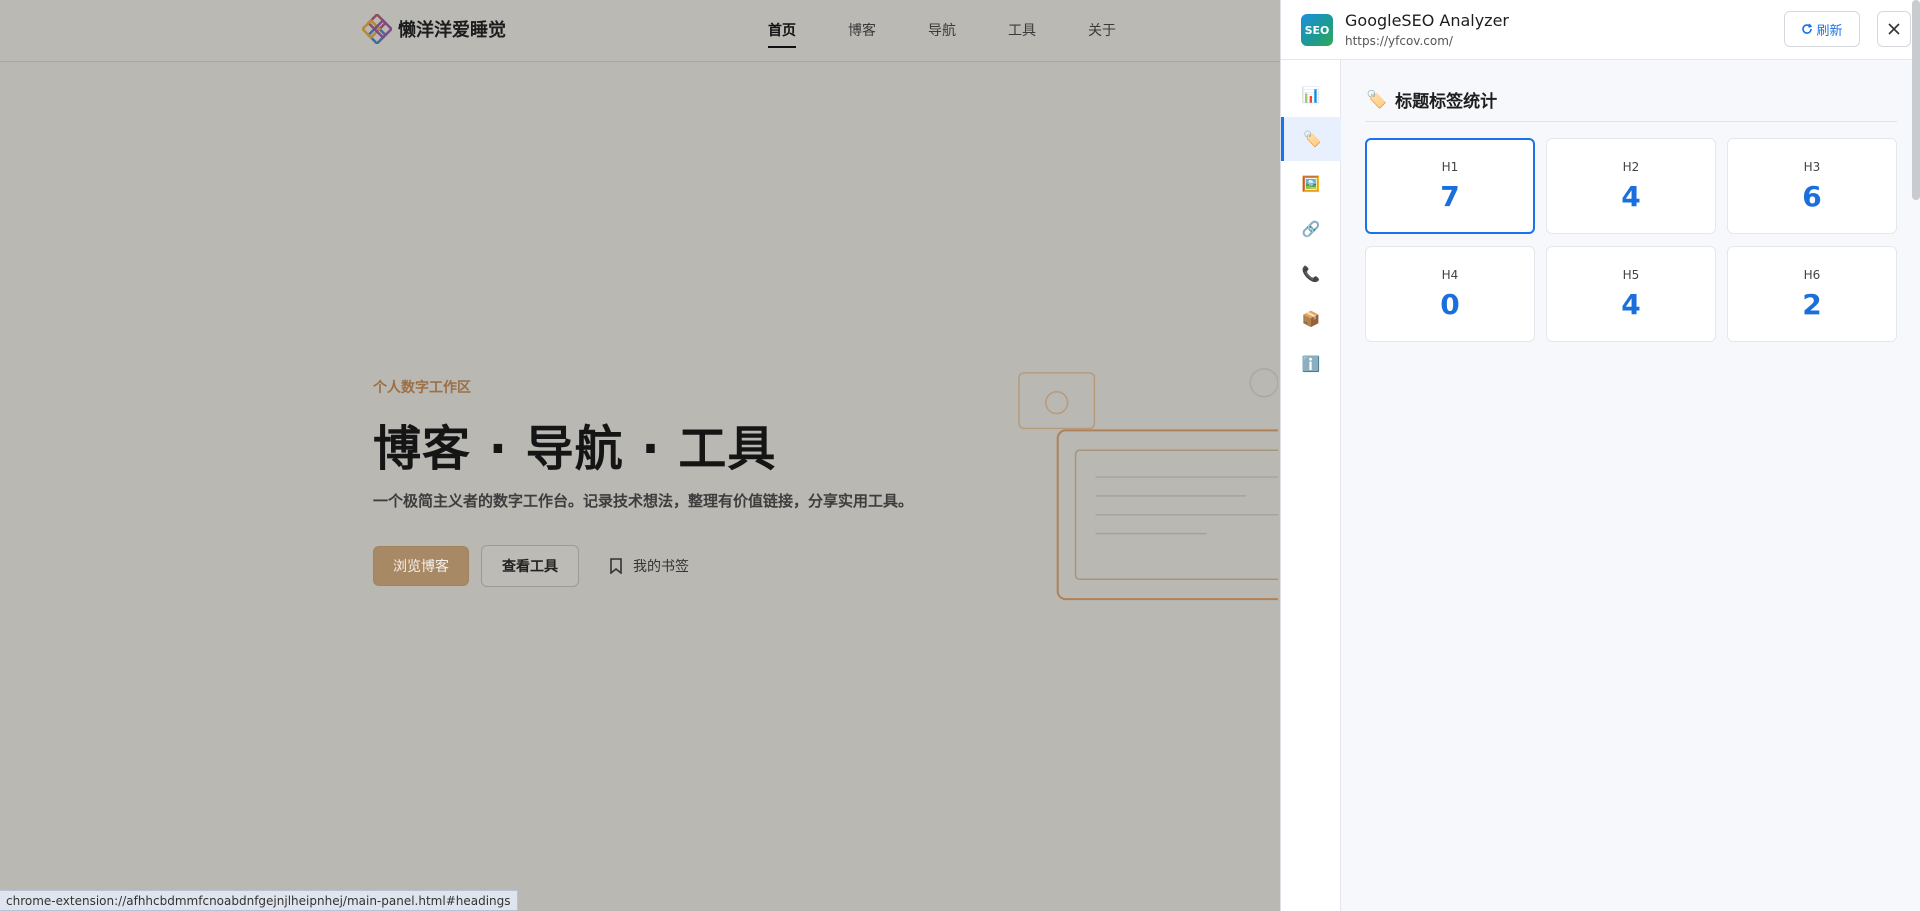  What do you see at coordinates (377, 29) in the screenshot?
I see `logo-mark-icon` at bounding box center [377, 29].